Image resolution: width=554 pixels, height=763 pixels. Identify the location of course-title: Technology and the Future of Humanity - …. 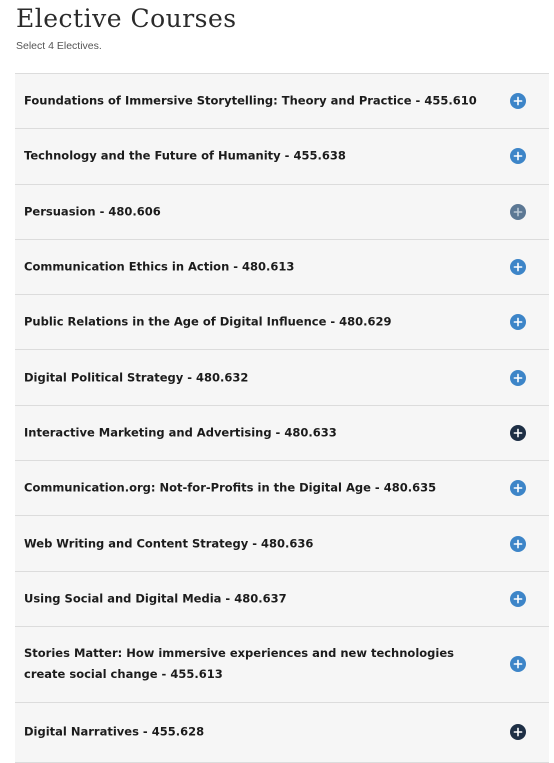
(185, 155).